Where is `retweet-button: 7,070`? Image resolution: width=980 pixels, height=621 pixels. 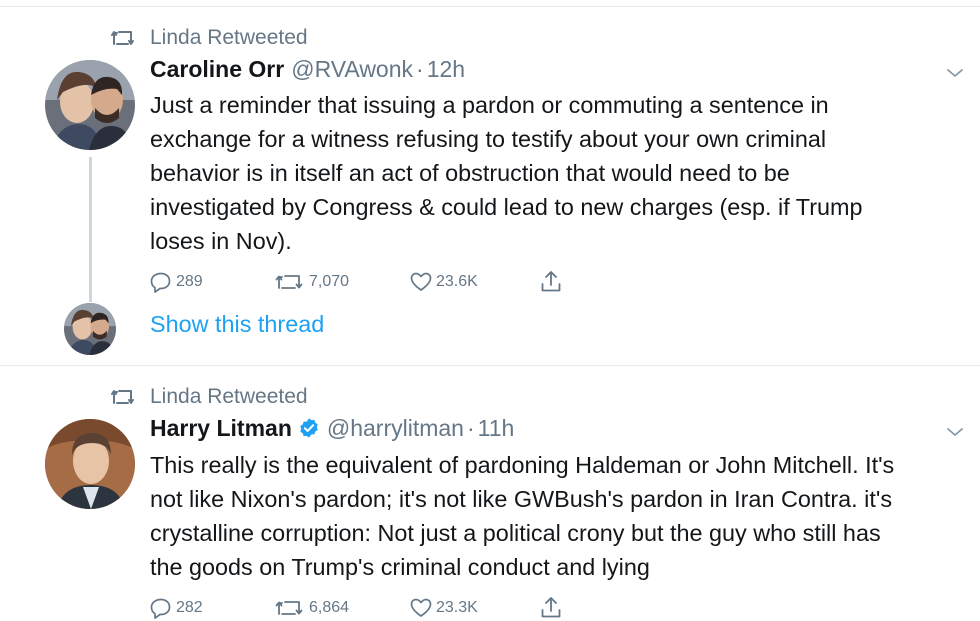
retweet-button: 7,070 is located at coordinates (312, 282).